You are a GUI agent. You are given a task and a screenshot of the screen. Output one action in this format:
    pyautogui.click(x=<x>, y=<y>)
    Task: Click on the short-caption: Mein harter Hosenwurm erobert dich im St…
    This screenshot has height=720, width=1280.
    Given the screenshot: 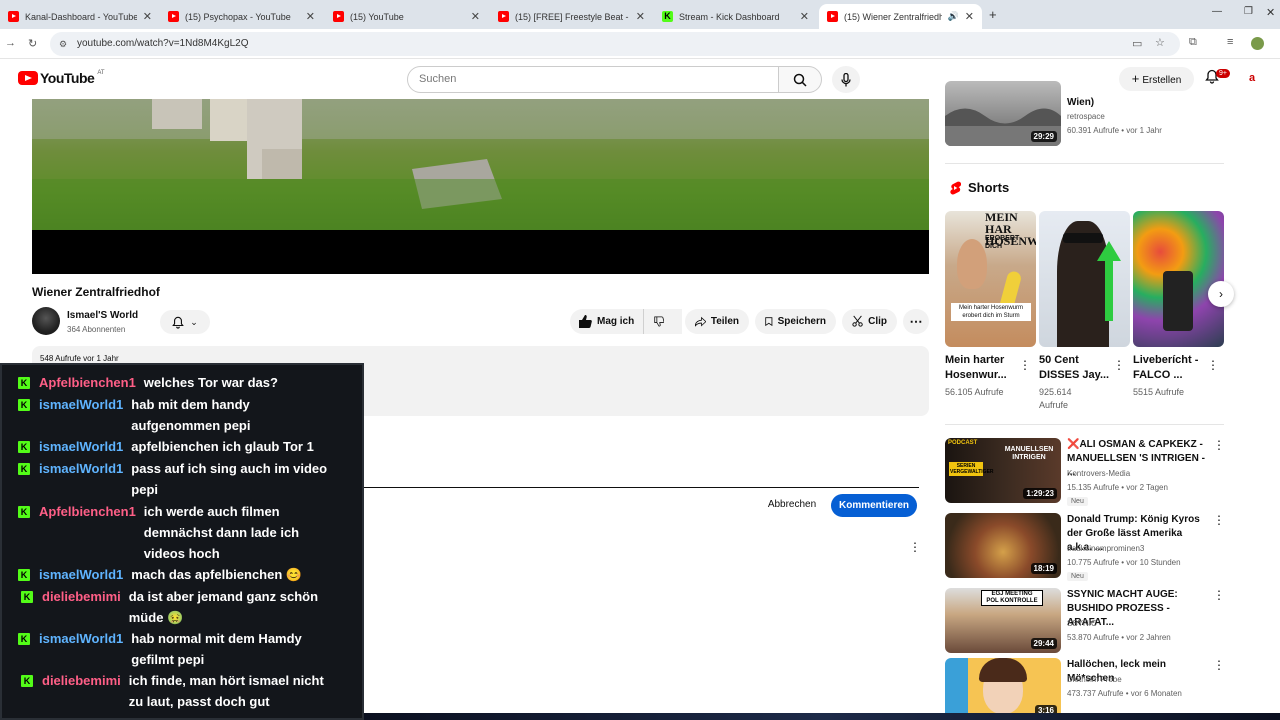 What is the action you would take?
    pyautogui.click(x=991, y=312)
    